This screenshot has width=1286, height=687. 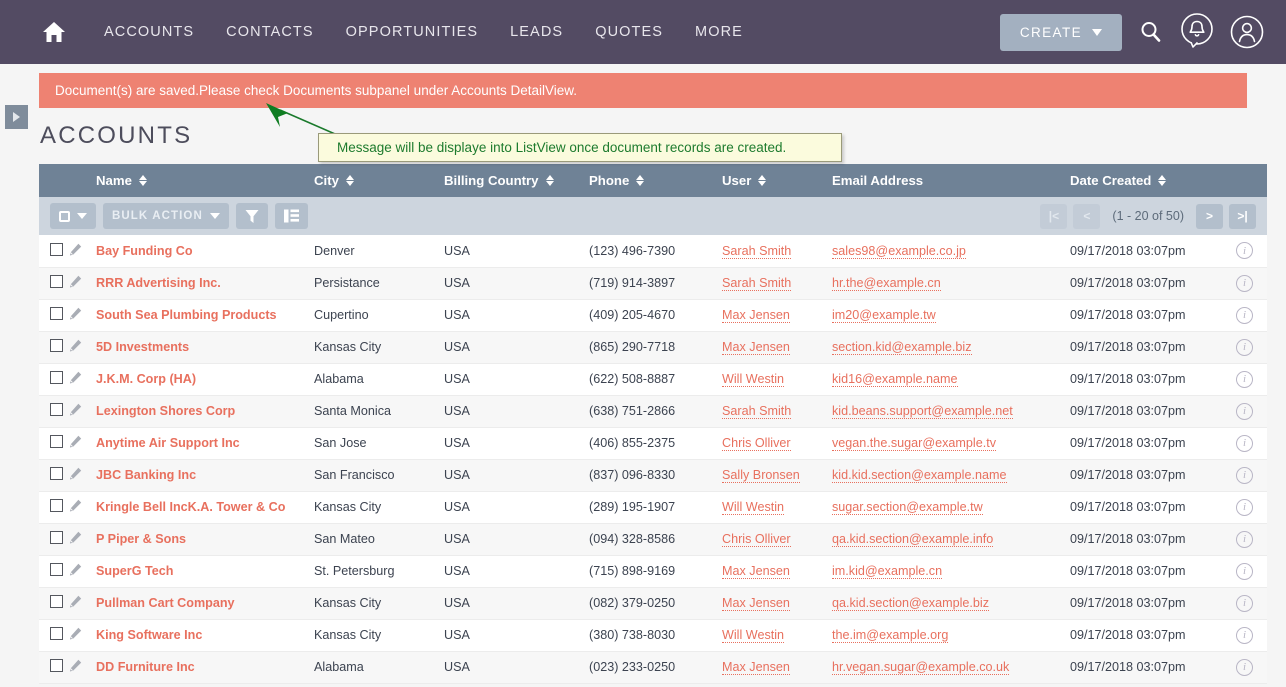 What do you see at coordinates (146, 475) in the screenshot?
I see `account-name-link: JBC Banking Inc` at bounding box center [146, 475].